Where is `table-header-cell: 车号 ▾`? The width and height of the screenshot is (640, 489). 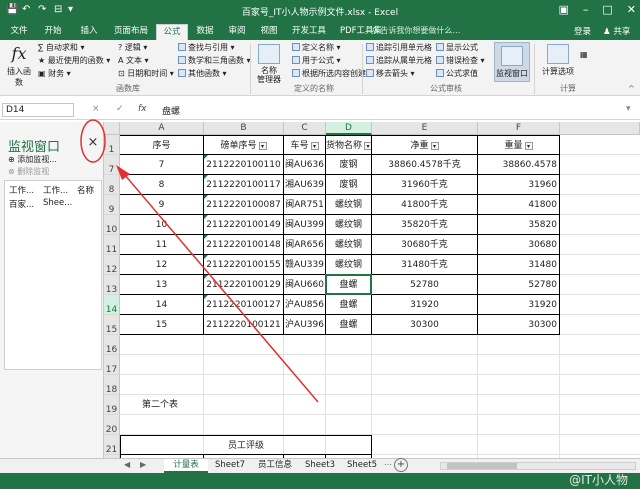
table-header-cell: 车号 ▾ is located at coordinates (305, 145).